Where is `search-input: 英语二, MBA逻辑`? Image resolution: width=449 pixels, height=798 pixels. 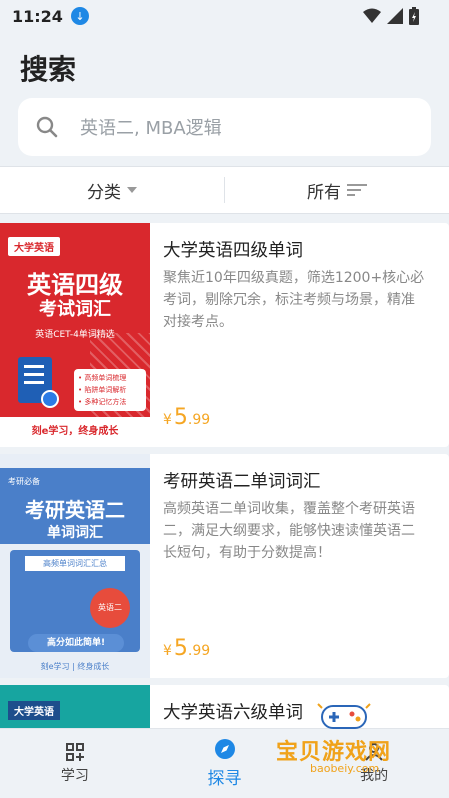
search-input: 英语二, MBA逻辑 is located at coordinates (224, 127).